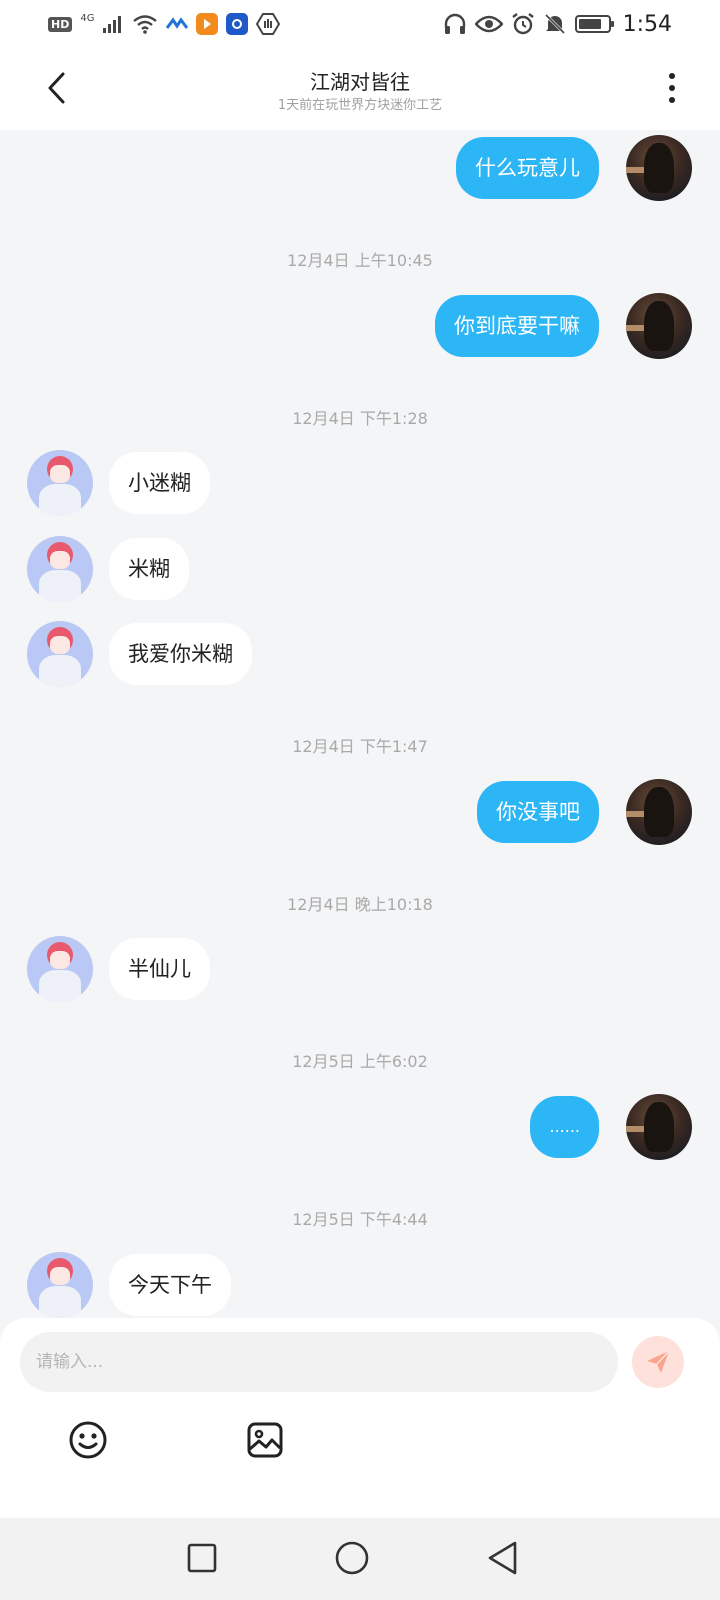  Describe the element at coordinates (360, 105) in the screenshot. I see `chat-subtitle: 1天前在玩世界方块迷你工艺` at that location.